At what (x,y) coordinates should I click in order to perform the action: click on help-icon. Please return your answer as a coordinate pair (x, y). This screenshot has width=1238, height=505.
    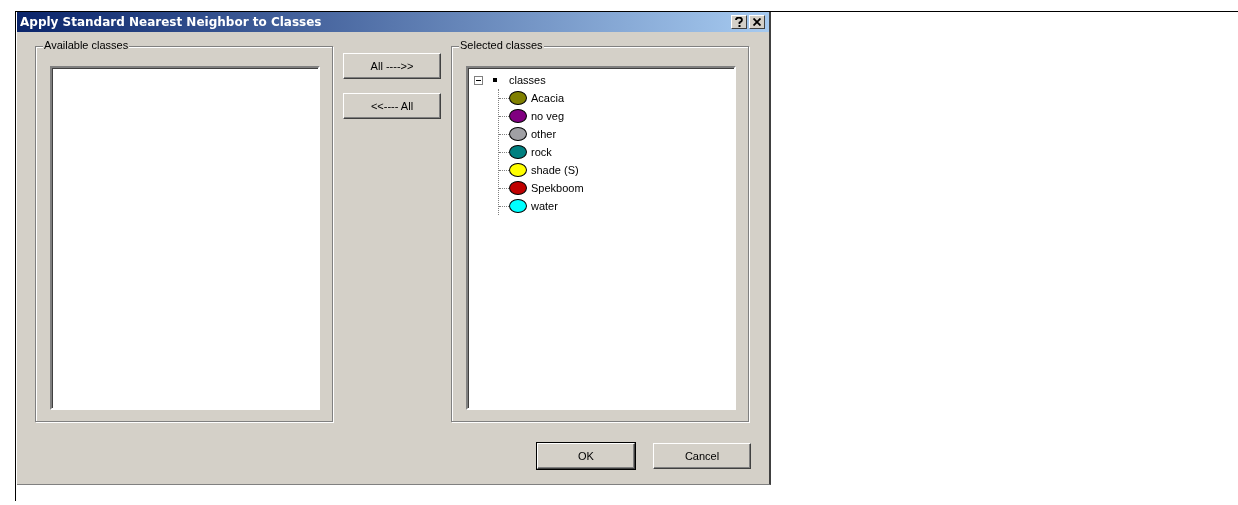
    Looking at the image, I should click on (739, 22).